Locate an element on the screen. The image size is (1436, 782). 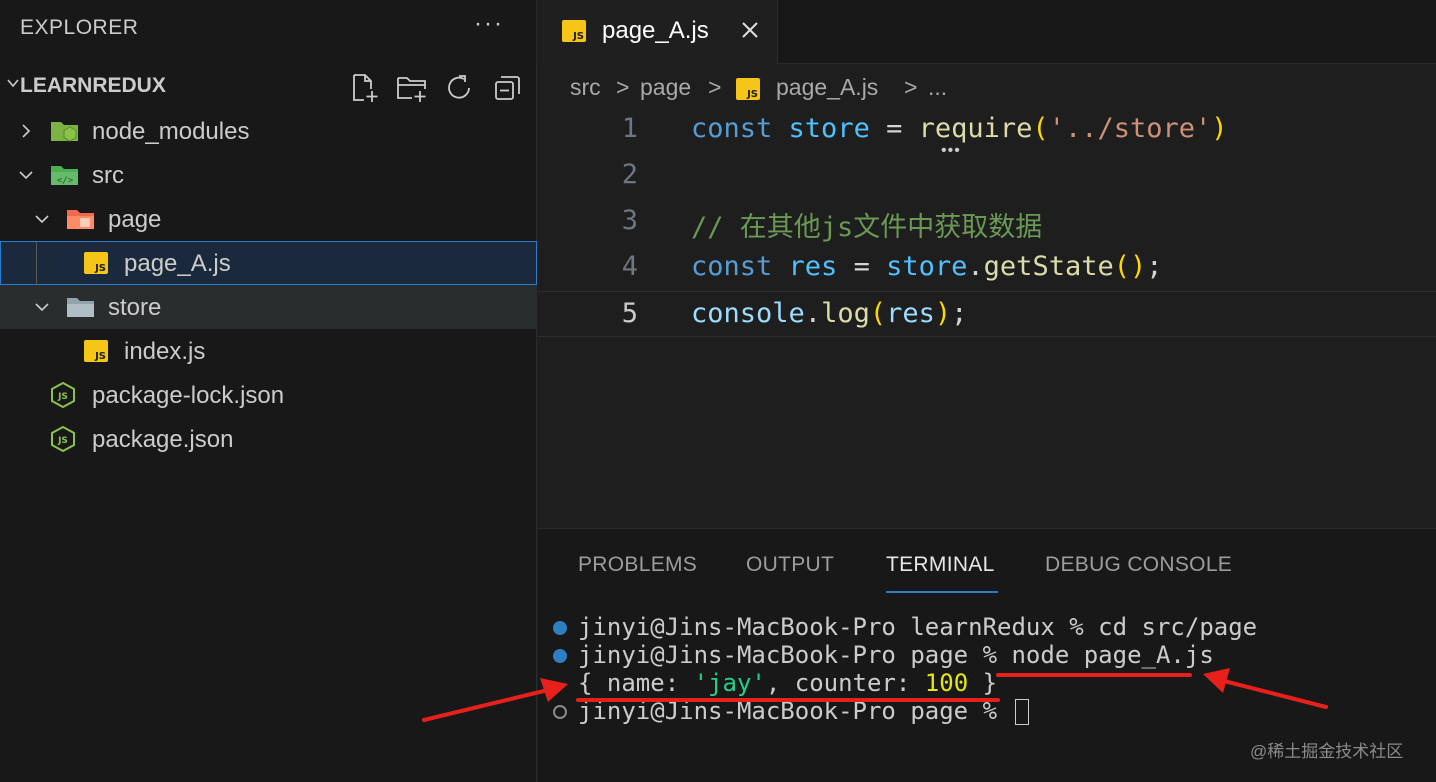
editor-tab-bar: page_A.js is located at coordinates (987, 32).